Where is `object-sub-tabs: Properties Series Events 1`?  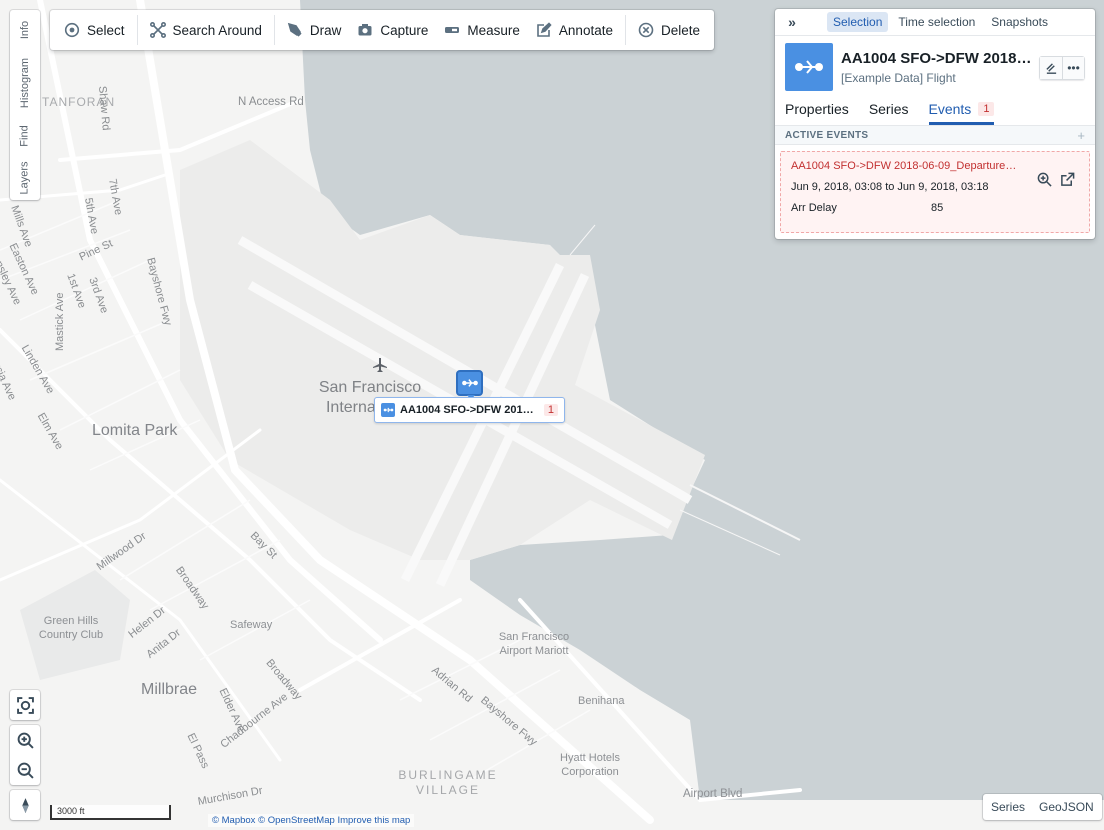
object-sub-tabs: Properties Series Events 1 is located at coordinates (935, 112).